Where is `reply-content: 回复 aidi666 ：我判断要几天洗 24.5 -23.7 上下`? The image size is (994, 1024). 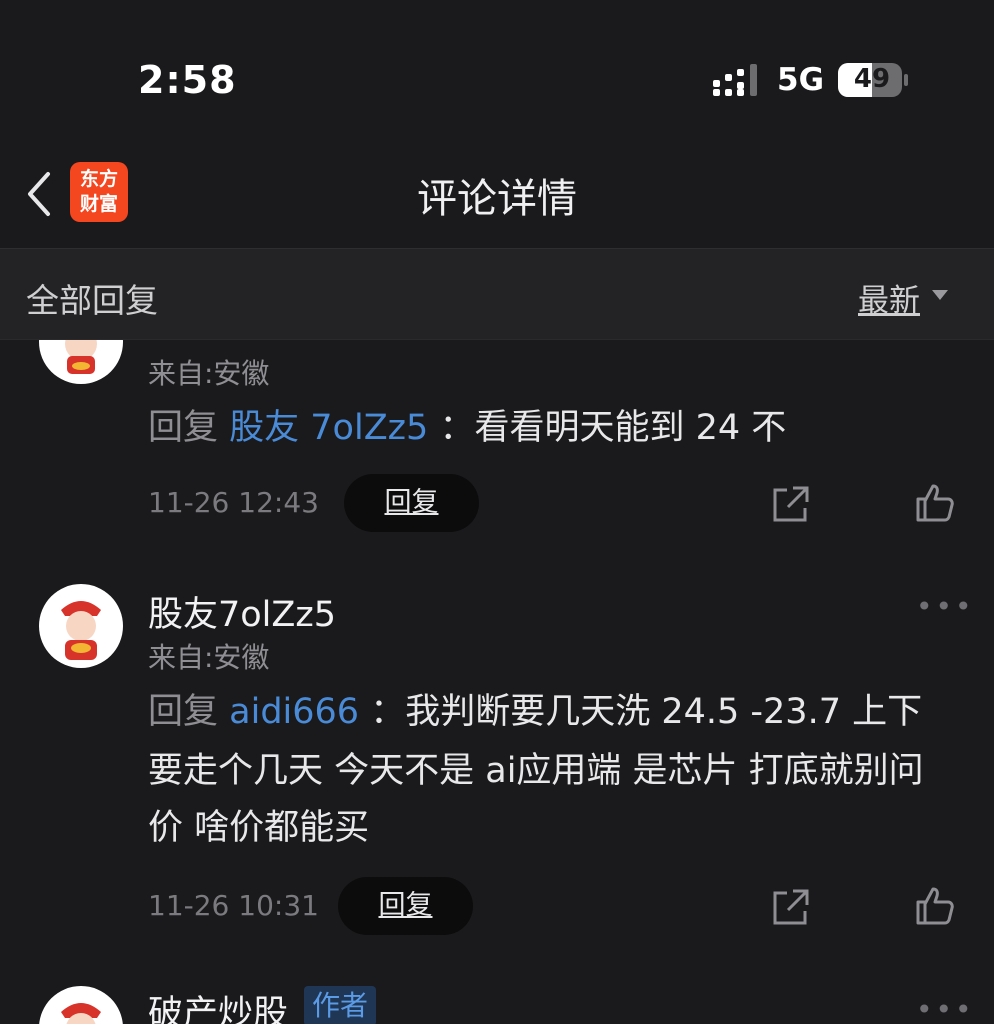
reply-content: 回复 aidi666 ：我判断要几天洗 24.5 -23.7 上下 is located at coordinates (535, 712).